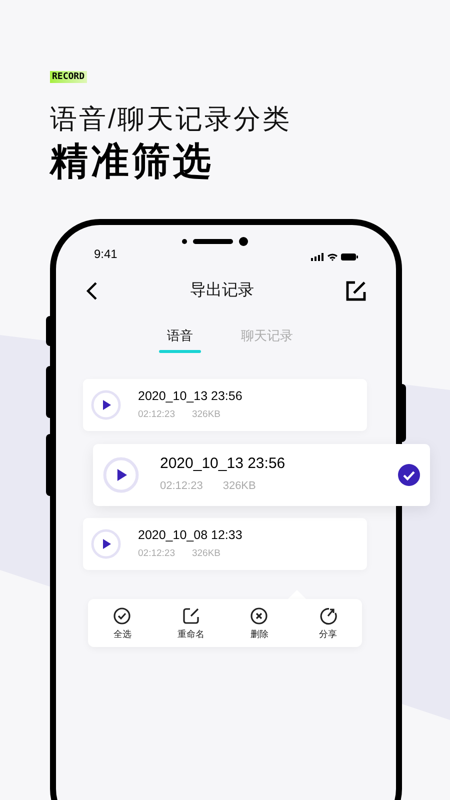  What do you see at coordinates (180, 338) in the screenshot?
I see `tab: 语音` at bounding box center [180, 338].